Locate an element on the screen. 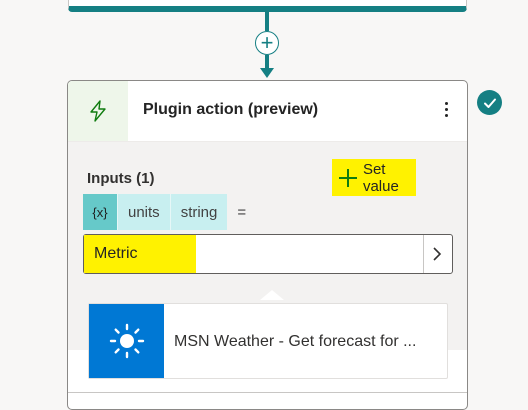 This screenshot has height=410, width=528. variable-type: string is located at coordinates (198, 212).